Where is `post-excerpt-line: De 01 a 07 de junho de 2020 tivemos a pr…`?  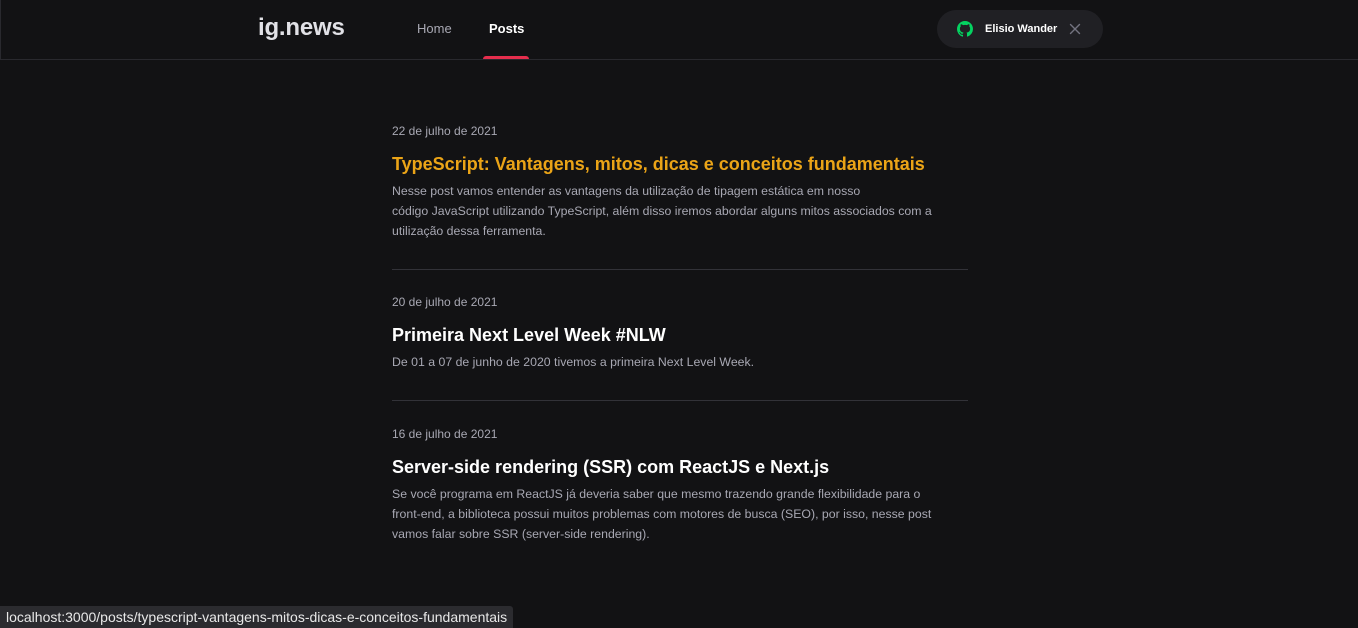
post-excerpt-line: De 01 a 07 de junho de 2020 tivemos a pr… is located at coordinates (573, 362).